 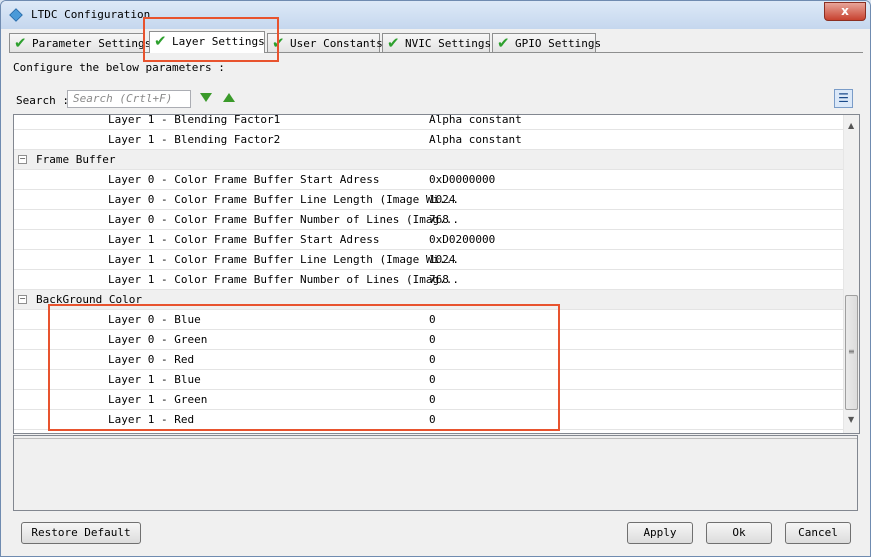 I want to click on parameter-name: Layer 1 - Blue, so click(x=154, y=379).